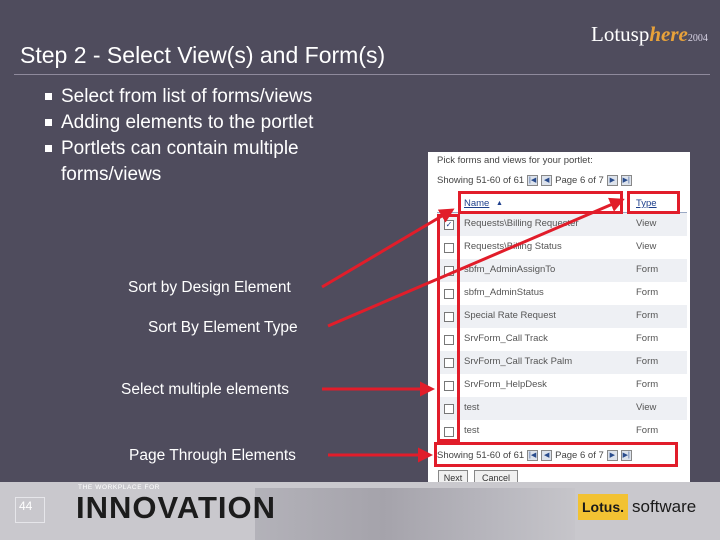 This screenshot has height=540, width=720. Describe the element at coordinates (30, 510) in the screenshot. I see `page-number: 44` at that location.